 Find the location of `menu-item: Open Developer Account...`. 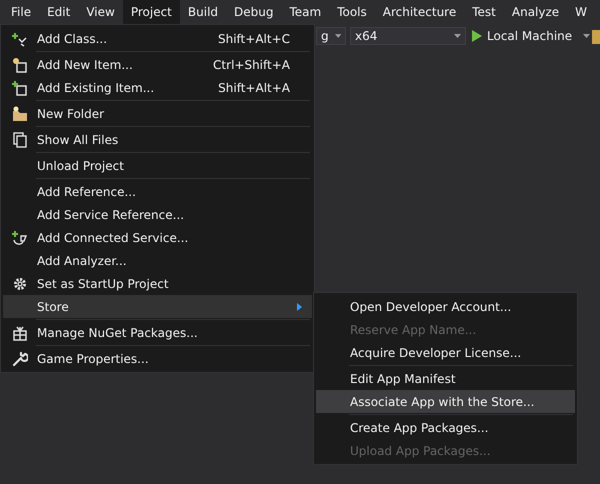

menu-item: Open Developer Account... is located at coordinates (445, 306).